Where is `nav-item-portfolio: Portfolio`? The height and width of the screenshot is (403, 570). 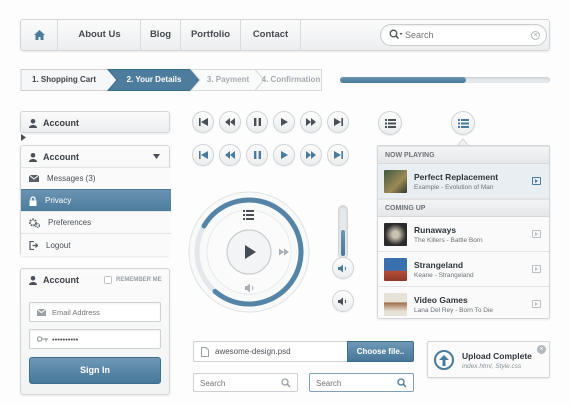
nav-item-portfolio: Portfolio is located at coordinates (211, 35).